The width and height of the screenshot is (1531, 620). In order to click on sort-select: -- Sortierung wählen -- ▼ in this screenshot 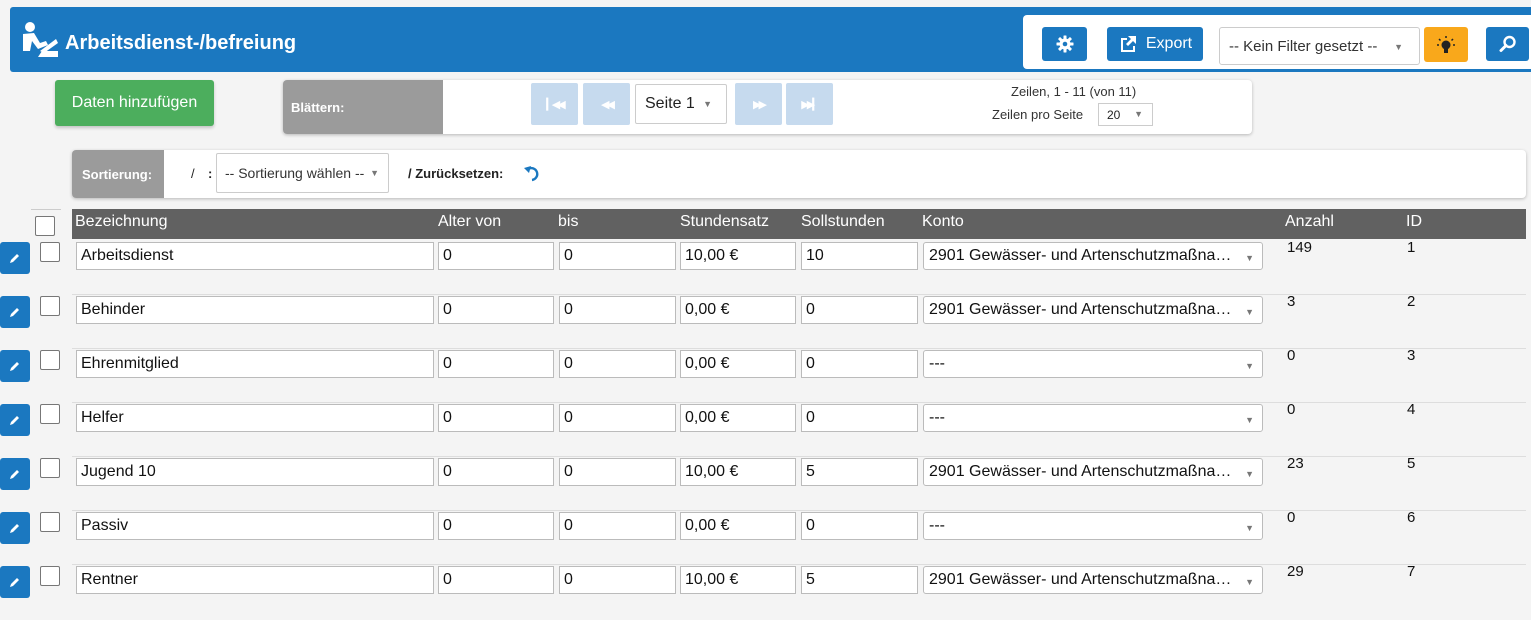, I will do `click(302, 173)`.